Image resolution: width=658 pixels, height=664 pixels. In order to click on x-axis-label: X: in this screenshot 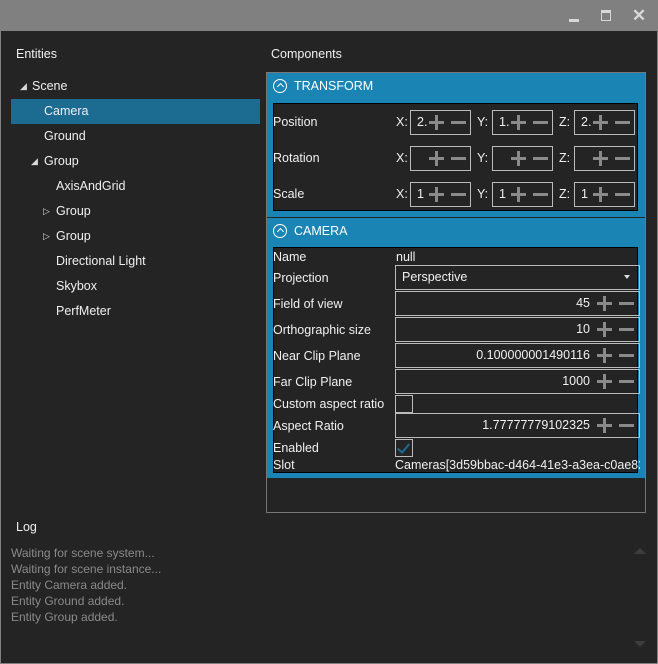, I will do `click(402, 122)`.